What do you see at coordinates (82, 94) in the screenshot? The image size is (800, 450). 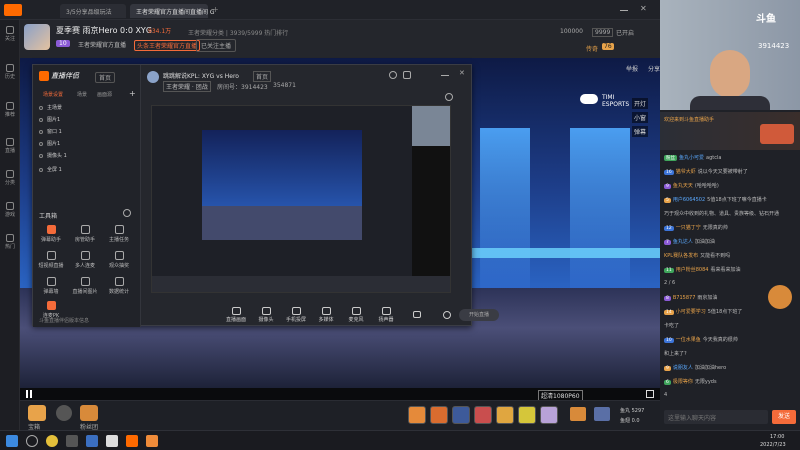 I see `tab-scene: 场景` at bounding box center [82, 94].